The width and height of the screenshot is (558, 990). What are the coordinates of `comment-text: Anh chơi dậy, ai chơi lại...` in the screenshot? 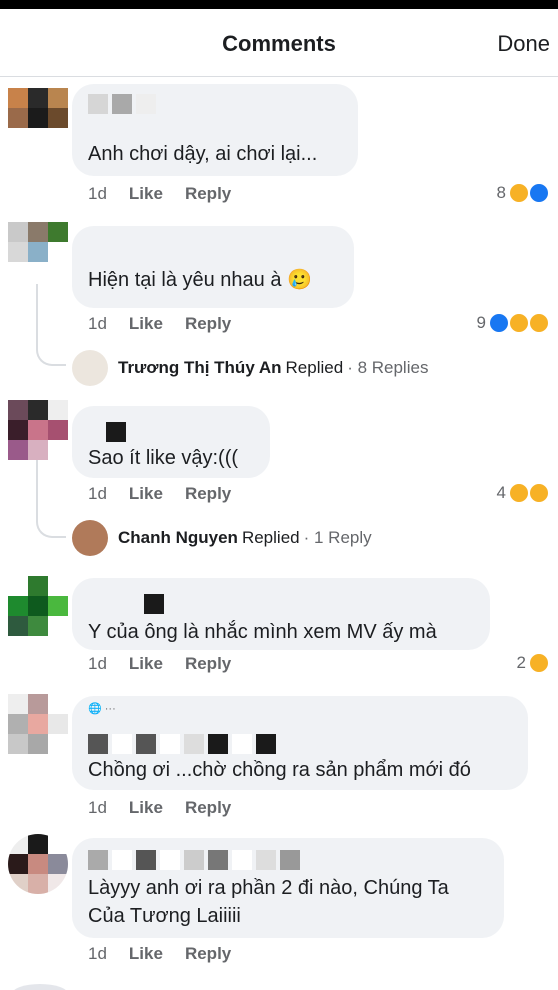 It's located at (203, 154).